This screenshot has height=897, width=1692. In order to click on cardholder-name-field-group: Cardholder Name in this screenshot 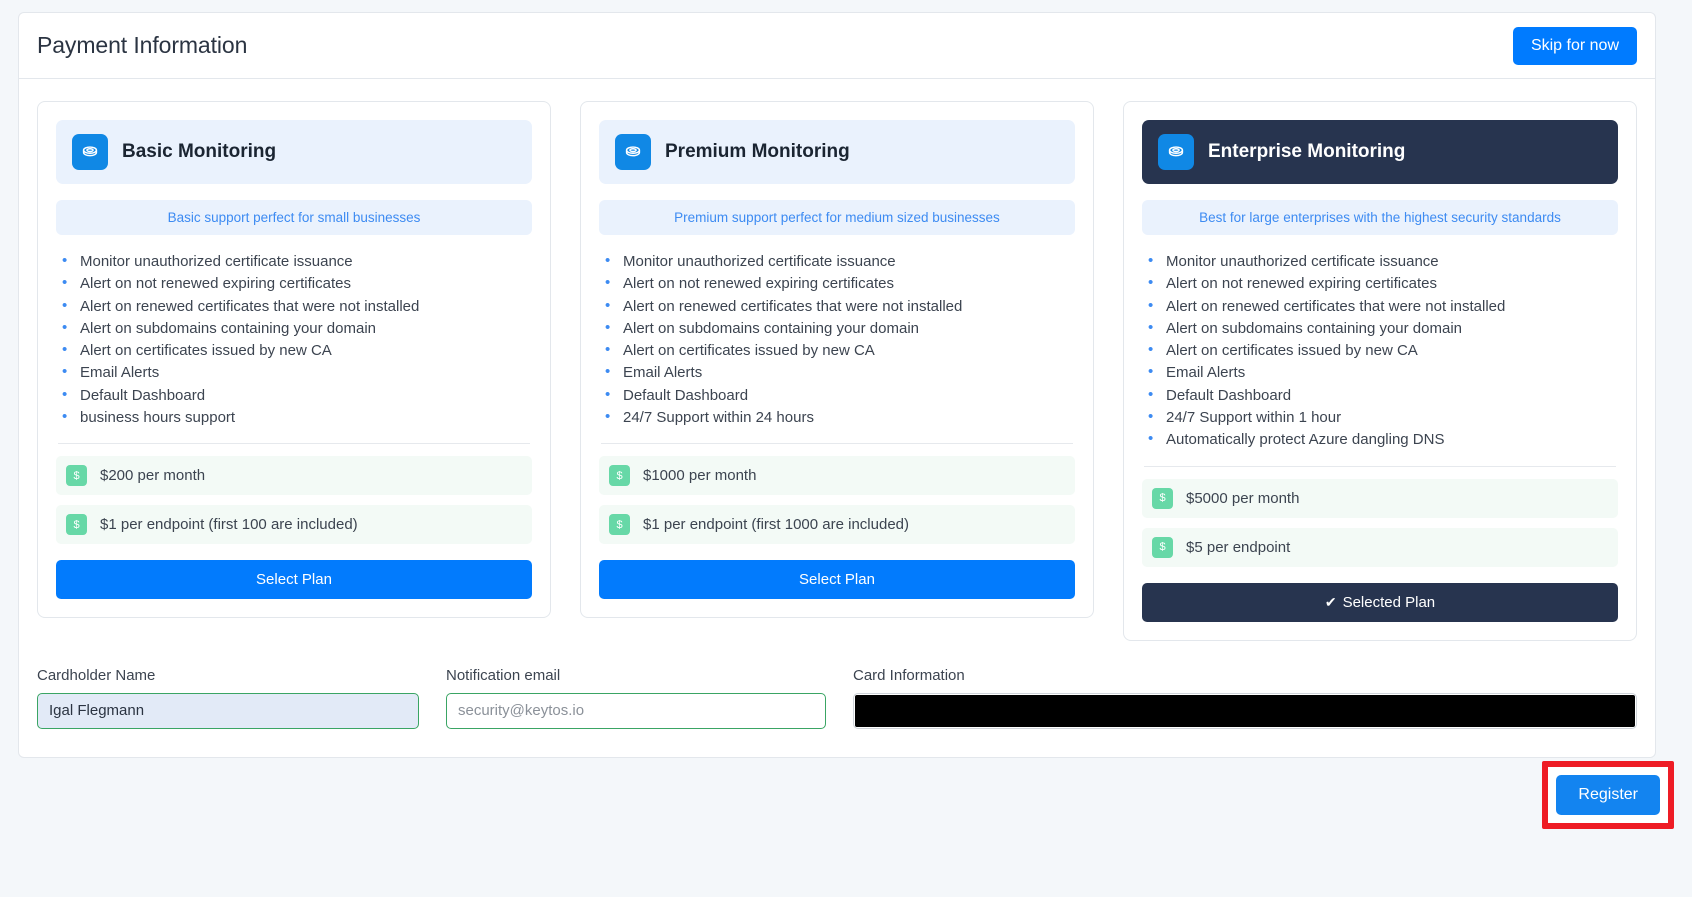, I will do `click(228, 698)`.